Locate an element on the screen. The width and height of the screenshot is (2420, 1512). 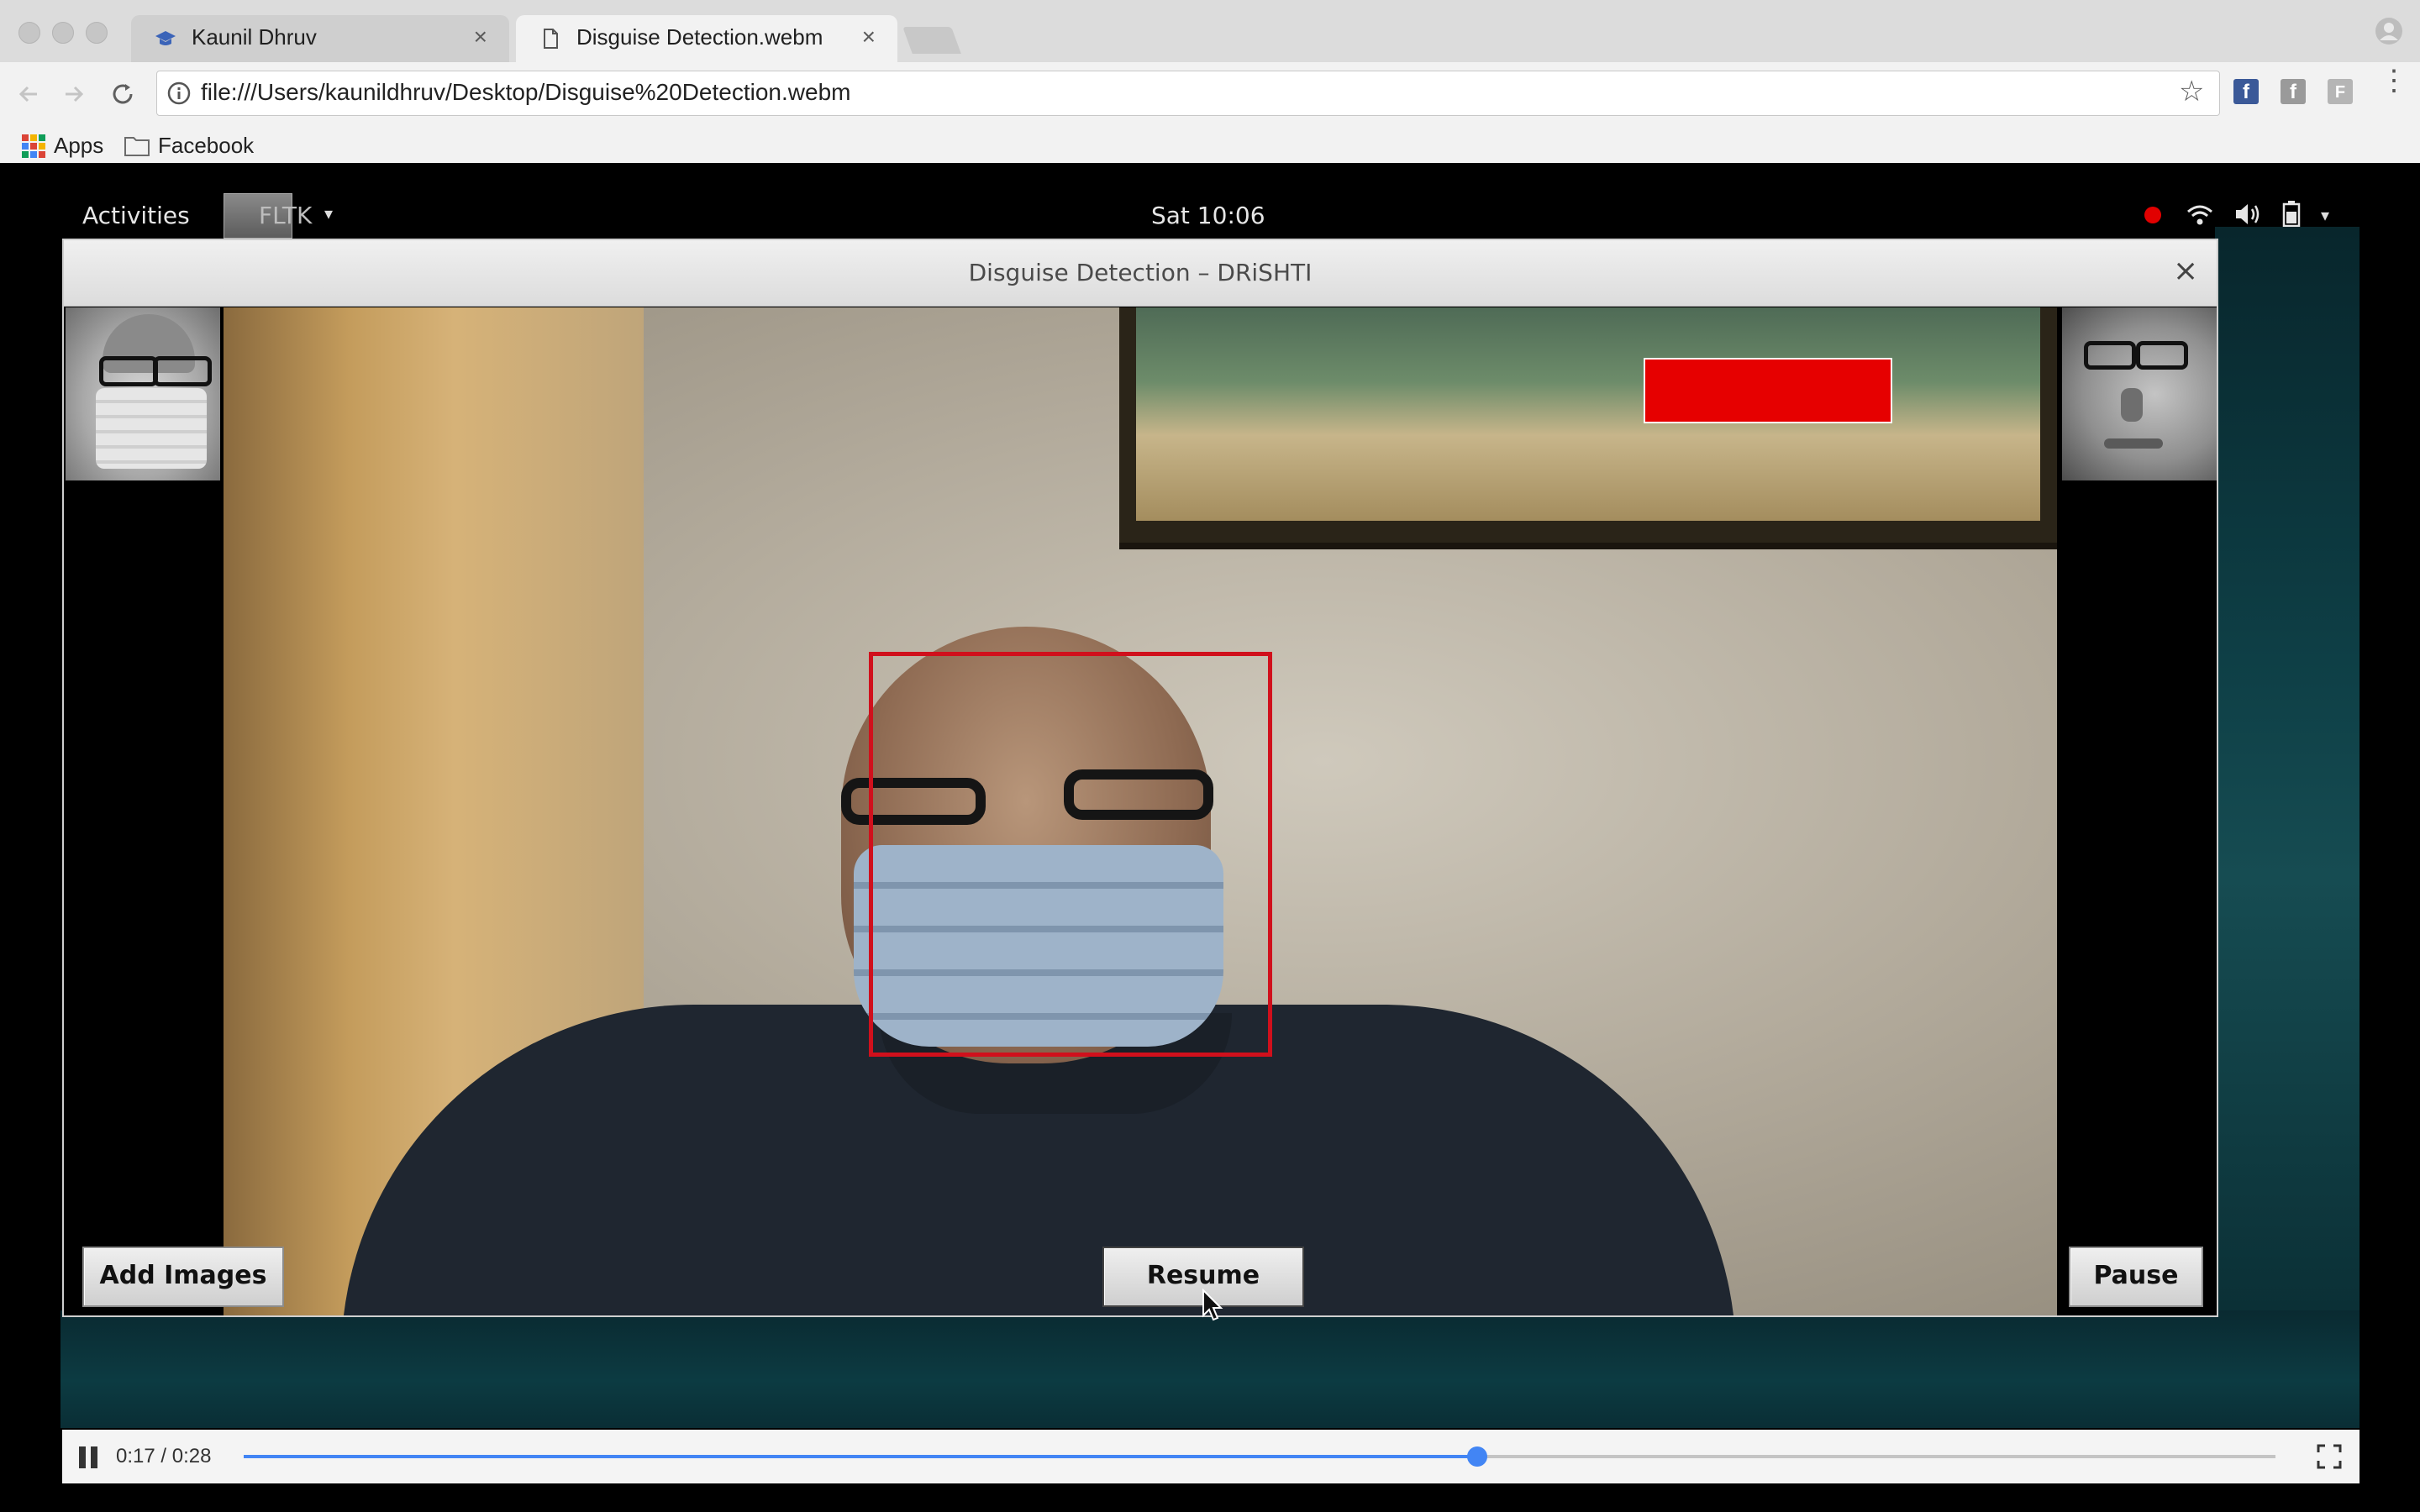
pause-button: Pause is located at coordinates (2136, 1277).